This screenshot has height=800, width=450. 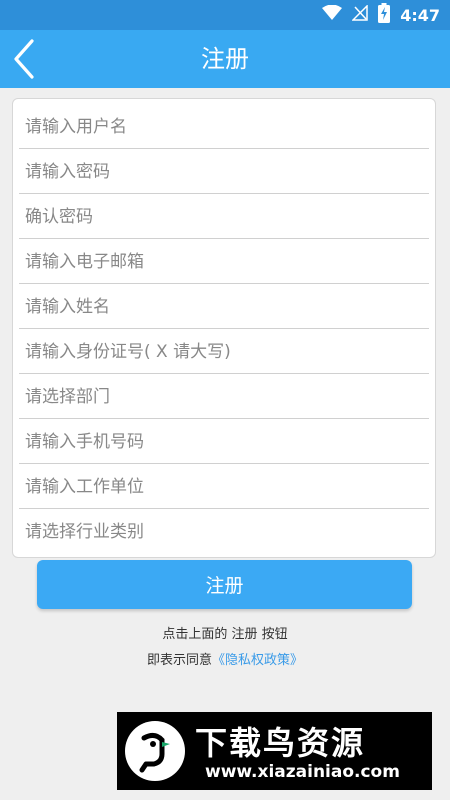 I want to click on watermark-banner: 下载鸟资源 www.xiazainiao.com, so click(x=274, y=751).